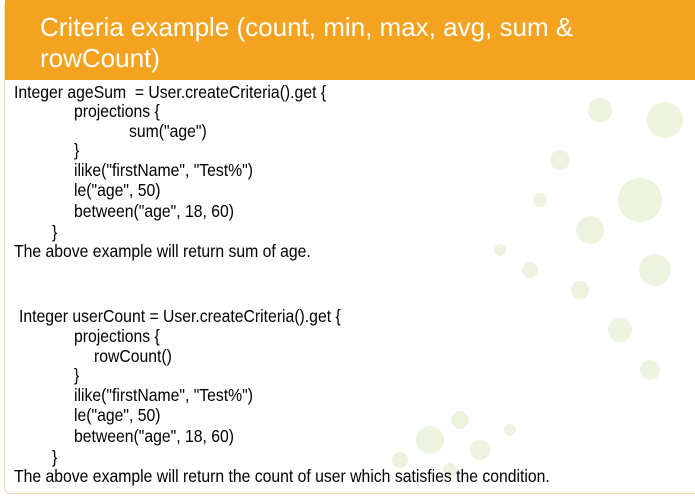  Describe the element at coordinates (168, 131) in the screenshot. I see `code-line: sum("age")` at that location.